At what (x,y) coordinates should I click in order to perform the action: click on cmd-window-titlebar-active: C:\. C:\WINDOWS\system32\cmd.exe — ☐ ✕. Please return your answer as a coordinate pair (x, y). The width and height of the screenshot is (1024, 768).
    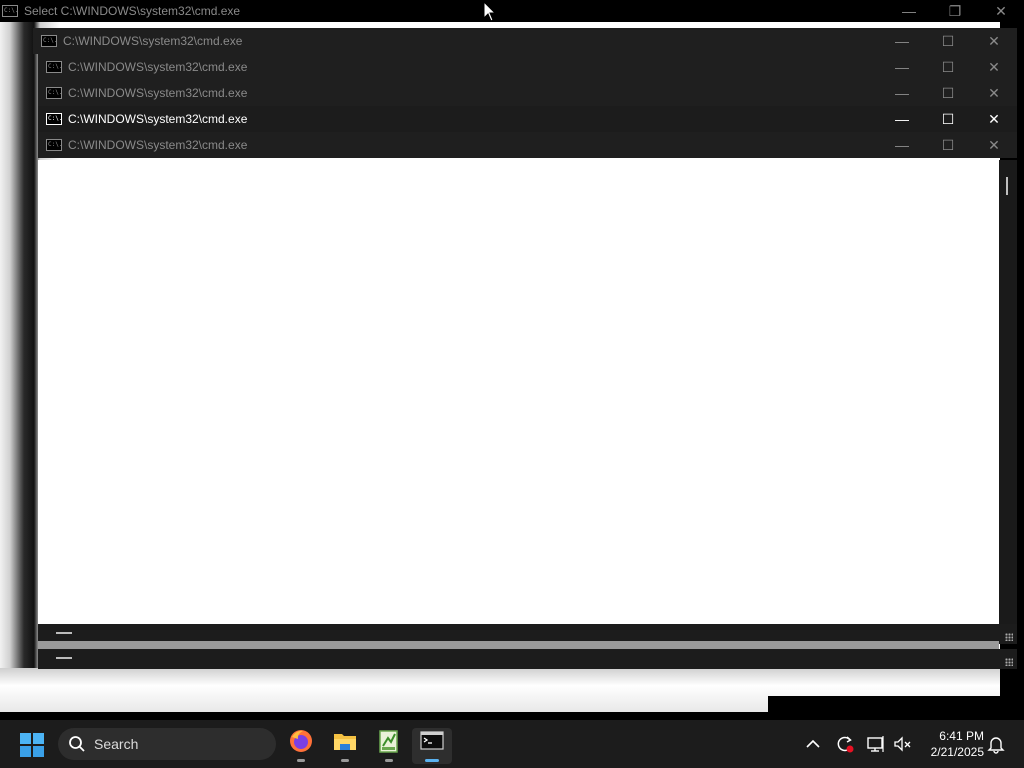
    Looking at the image, I should click on (527, 119).